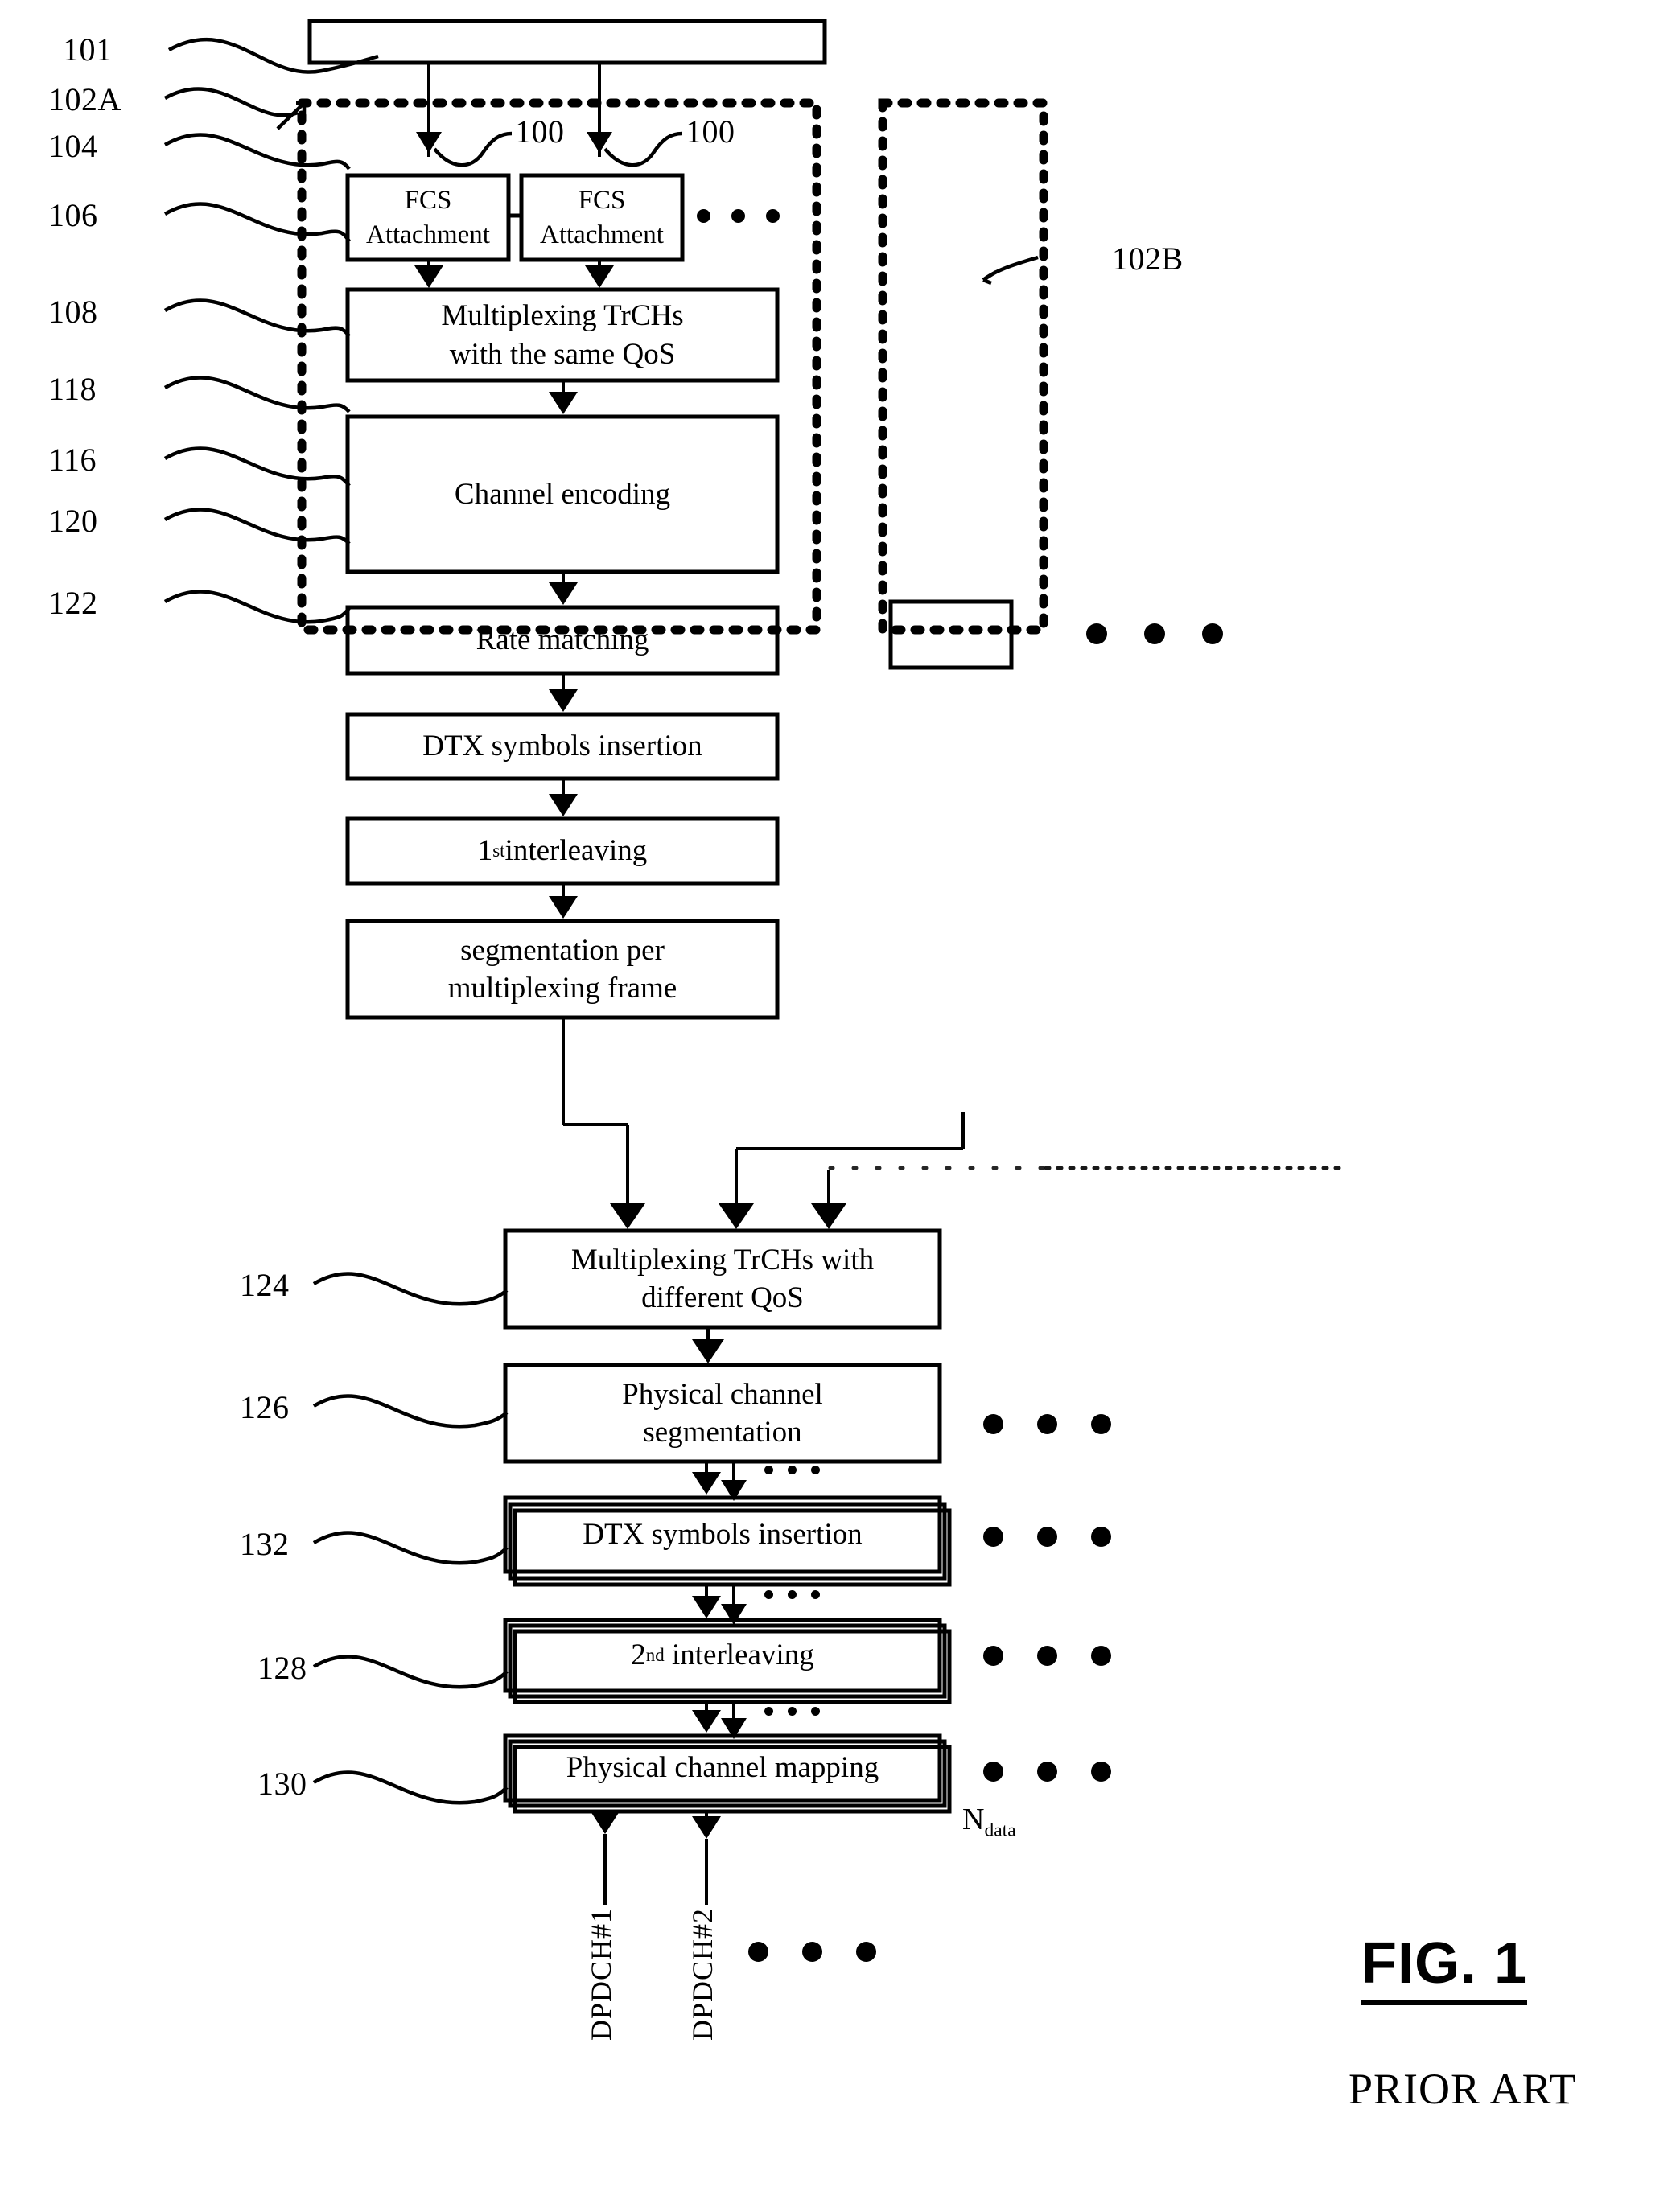 This screenshot has width=1680, height=2212. I want to click on label-dpdch-2: DPDCH#2, so click(702, 1974).